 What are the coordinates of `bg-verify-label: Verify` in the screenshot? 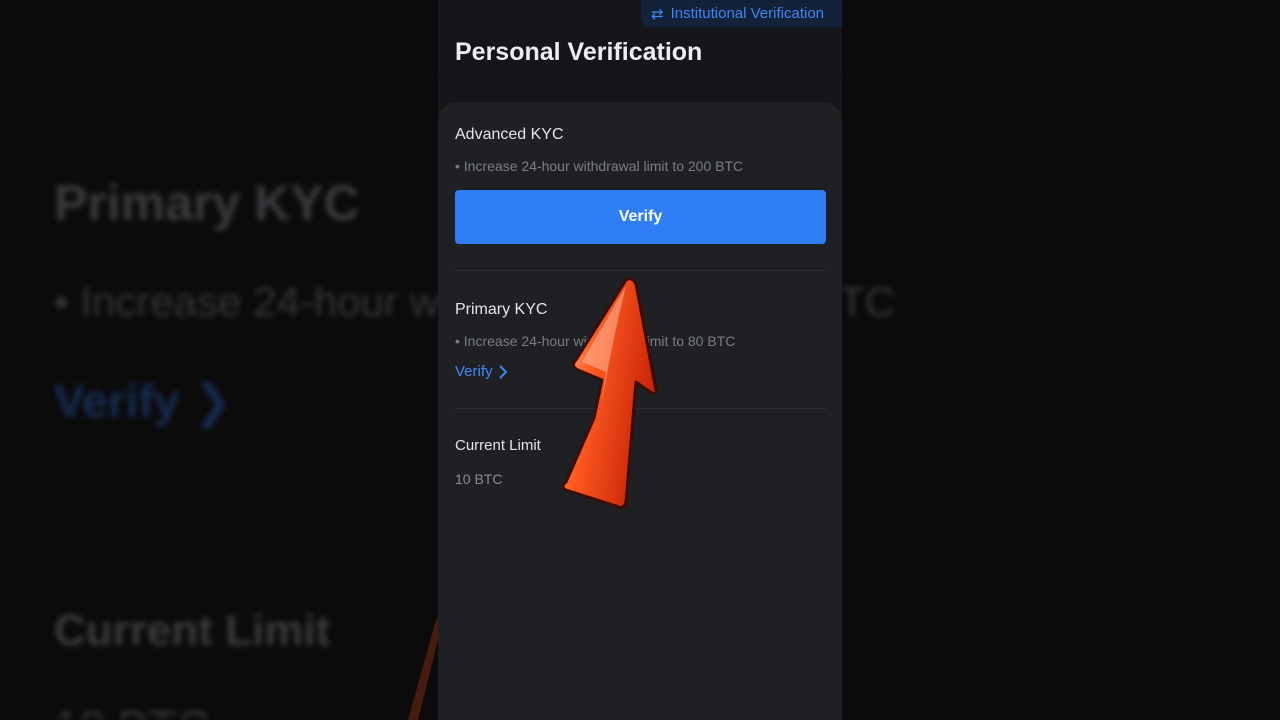 It's located at (117, 401).